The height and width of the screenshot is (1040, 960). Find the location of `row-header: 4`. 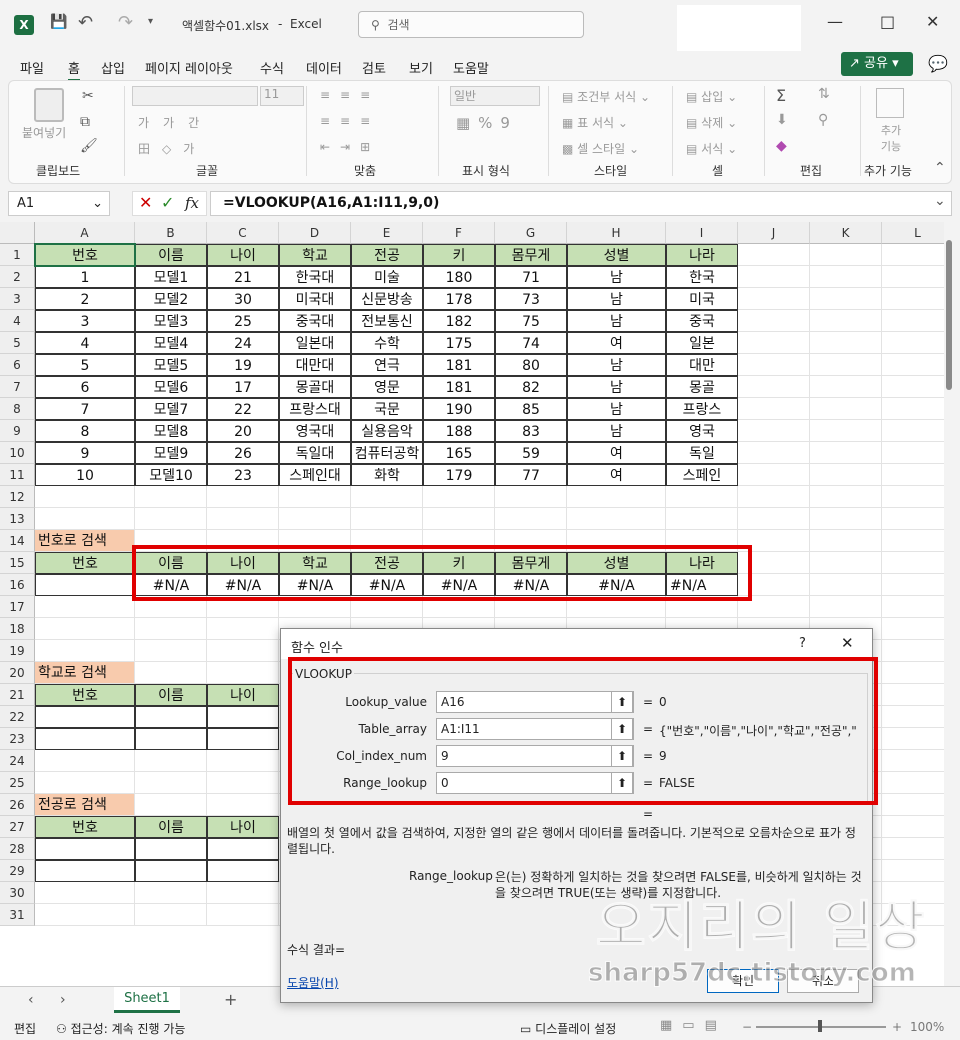

row-header: 4 is located at coordinates (17, 321).